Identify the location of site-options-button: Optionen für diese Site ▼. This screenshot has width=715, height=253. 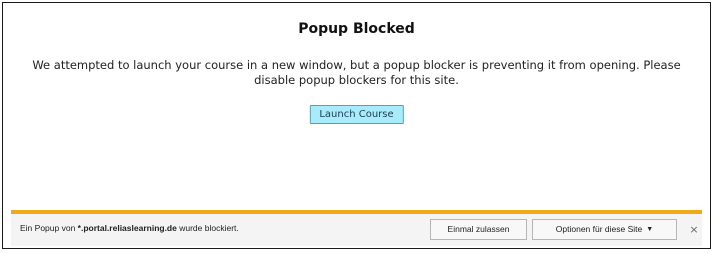
(604, 229).